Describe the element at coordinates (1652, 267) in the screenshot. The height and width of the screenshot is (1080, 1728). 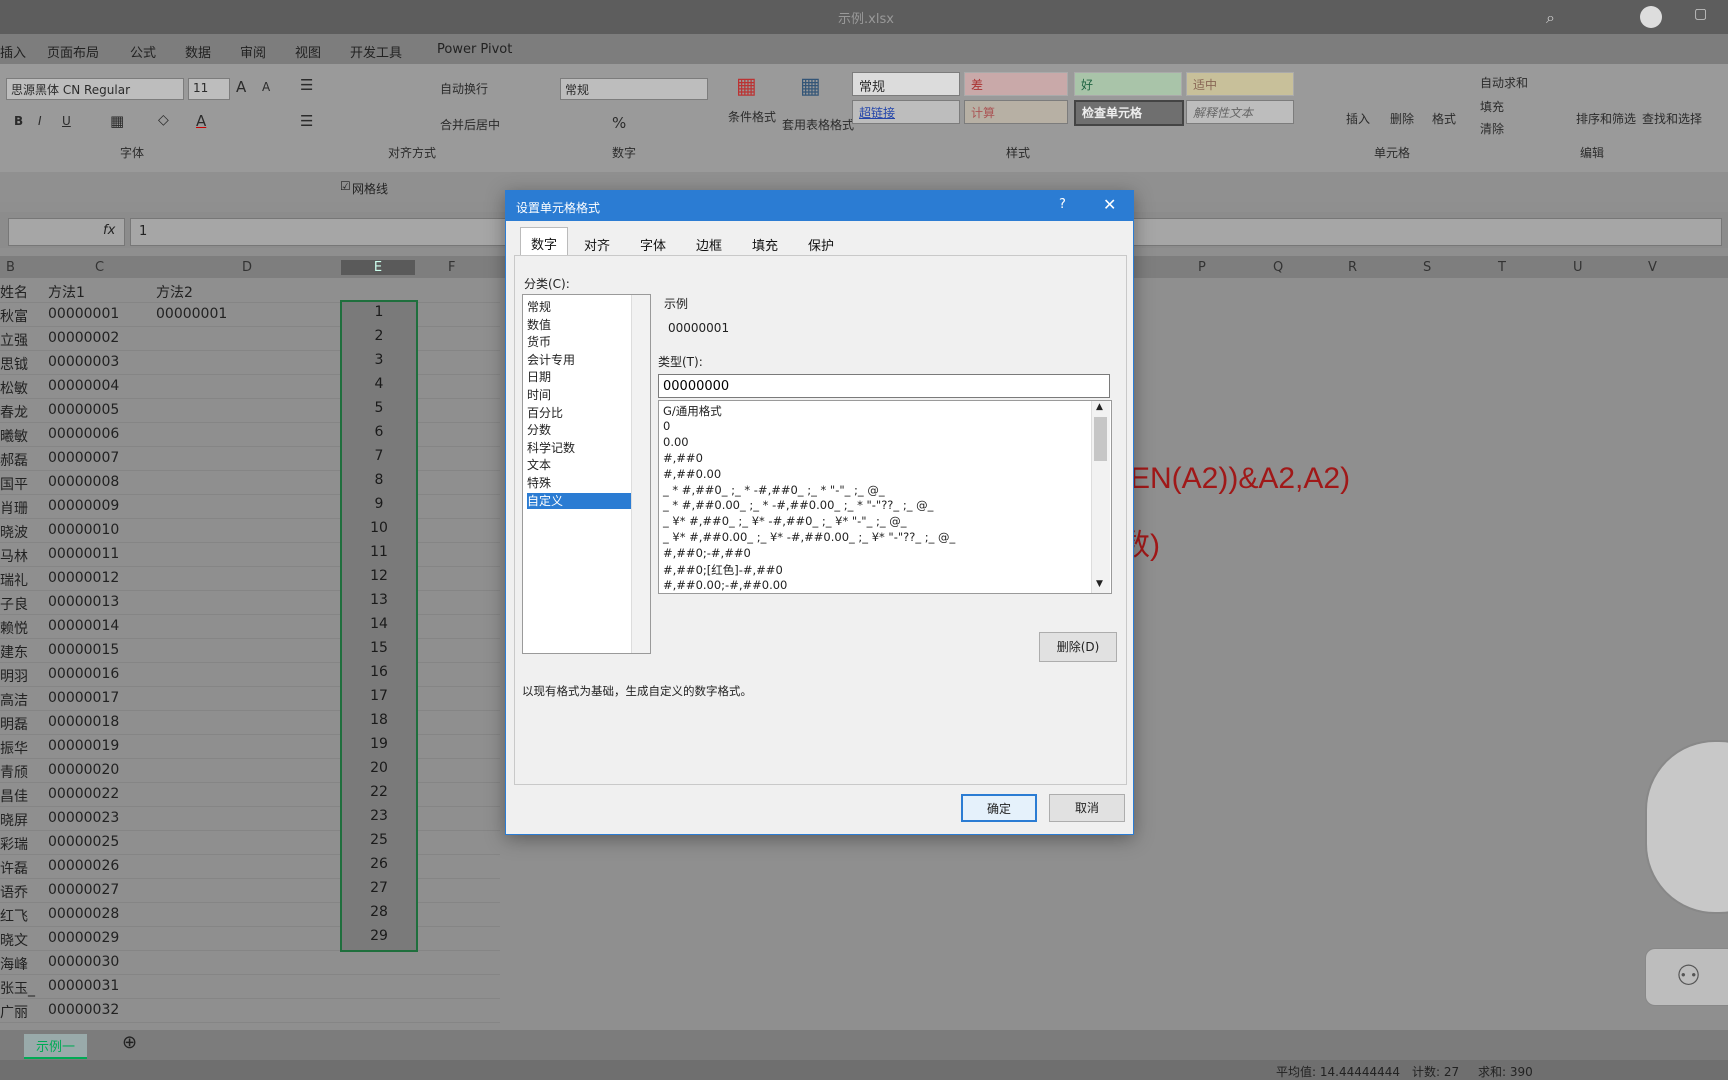
I see `col-v: V` at that location.